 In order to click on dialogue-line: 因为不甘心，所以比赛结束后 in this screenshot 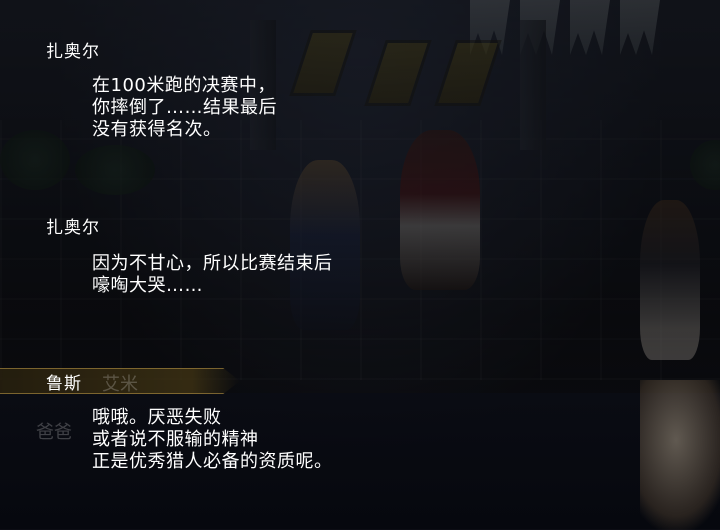, I will do `click(212, 263)`.